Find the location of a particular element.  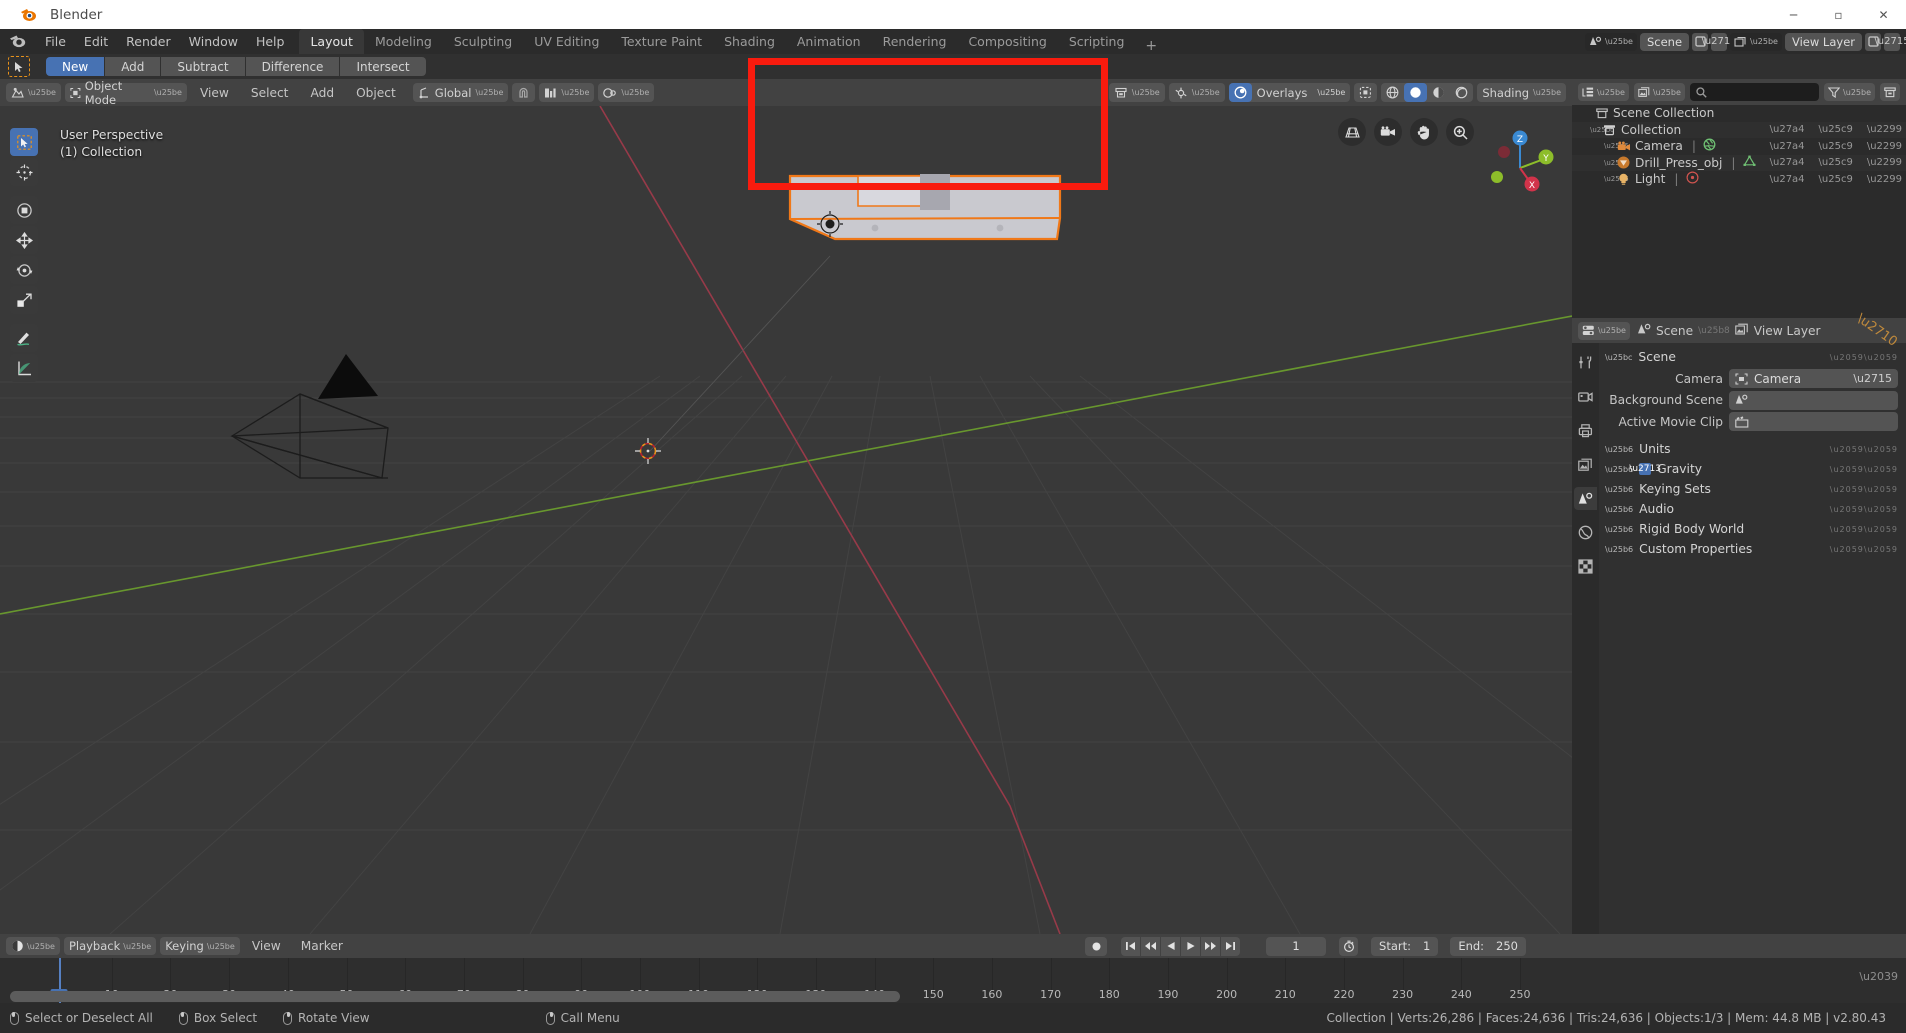

selectable-cursor-icon: \u27a4 is located at coordinates (1787, 162).